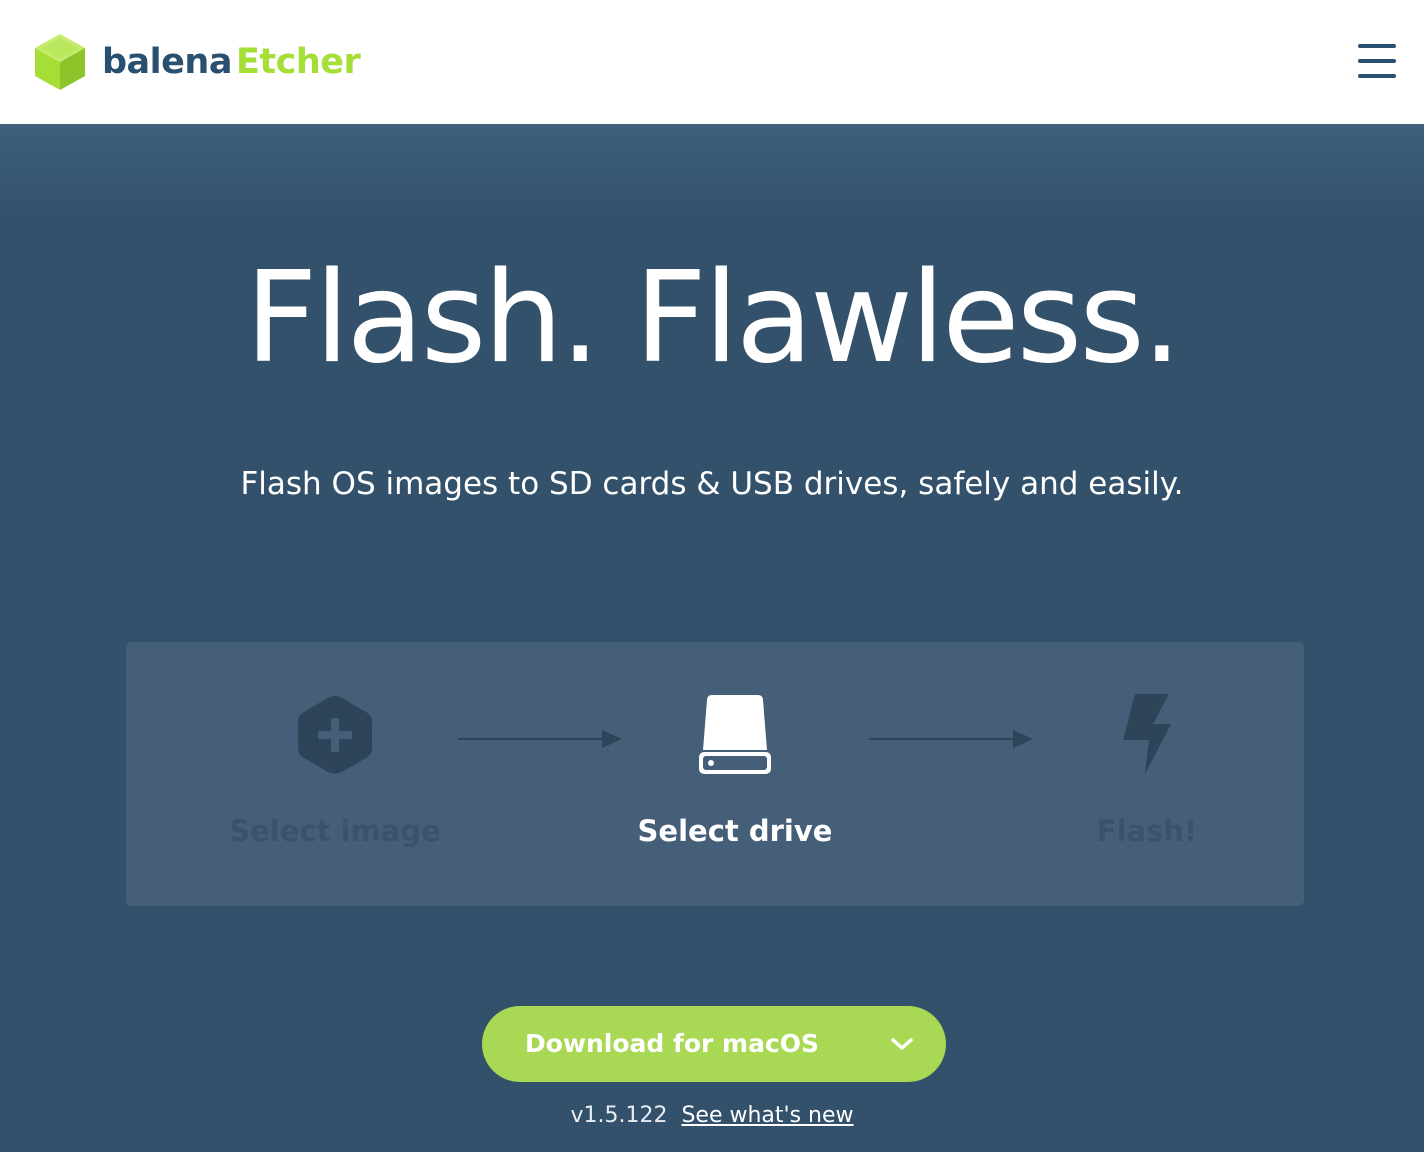  What do you see at coordinates (1147, 734) in the screenshot?
I see `lightning-bolt-icon` at bounding box center [1147, 734].